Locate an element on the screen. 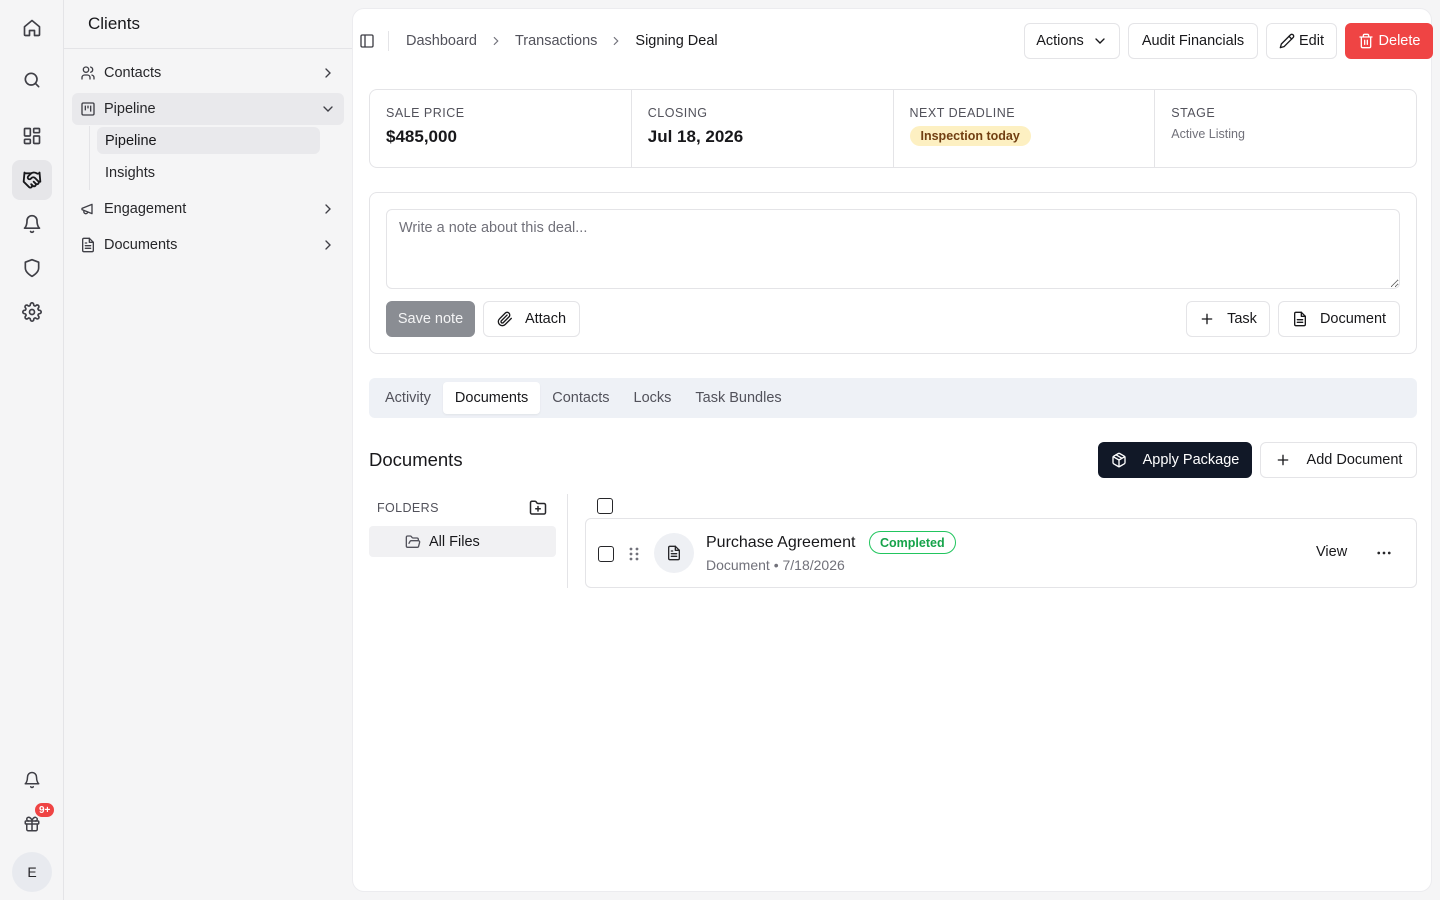 The image size is (1440, 900). edit-label: Edit is located at coordinates (1311, 41).